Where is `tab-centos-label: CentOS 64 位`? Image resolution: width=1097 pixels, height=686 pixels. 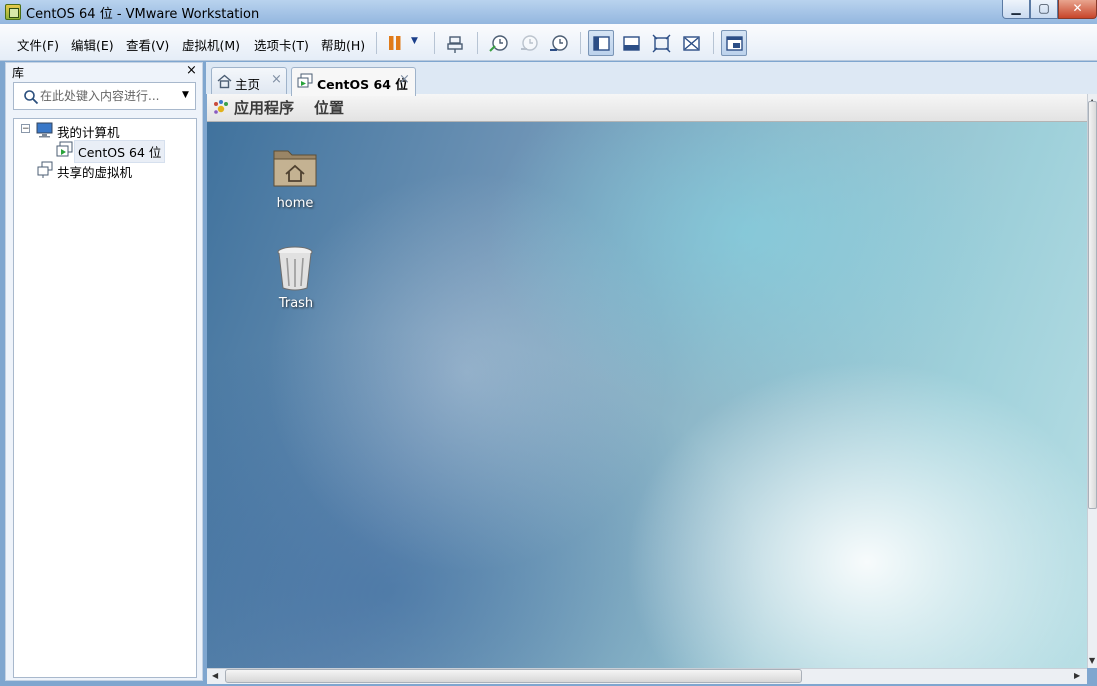 tab-centos-label: CentOS 64 位 is located at coordinates (362, 84).